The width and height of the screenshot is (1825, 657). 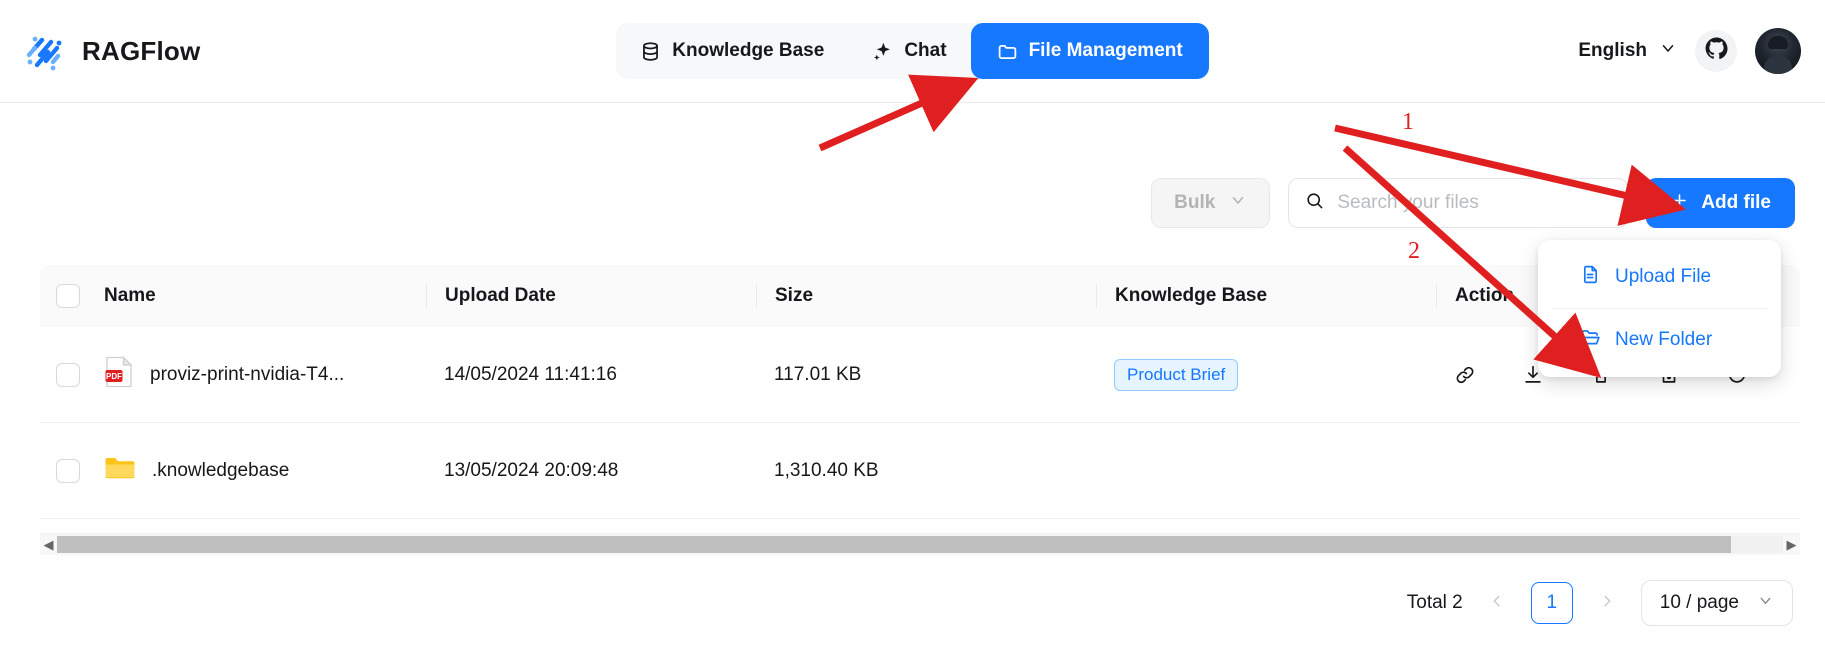 I want to click on page-size-label: 10 / page, so click(x=1699, y=602).